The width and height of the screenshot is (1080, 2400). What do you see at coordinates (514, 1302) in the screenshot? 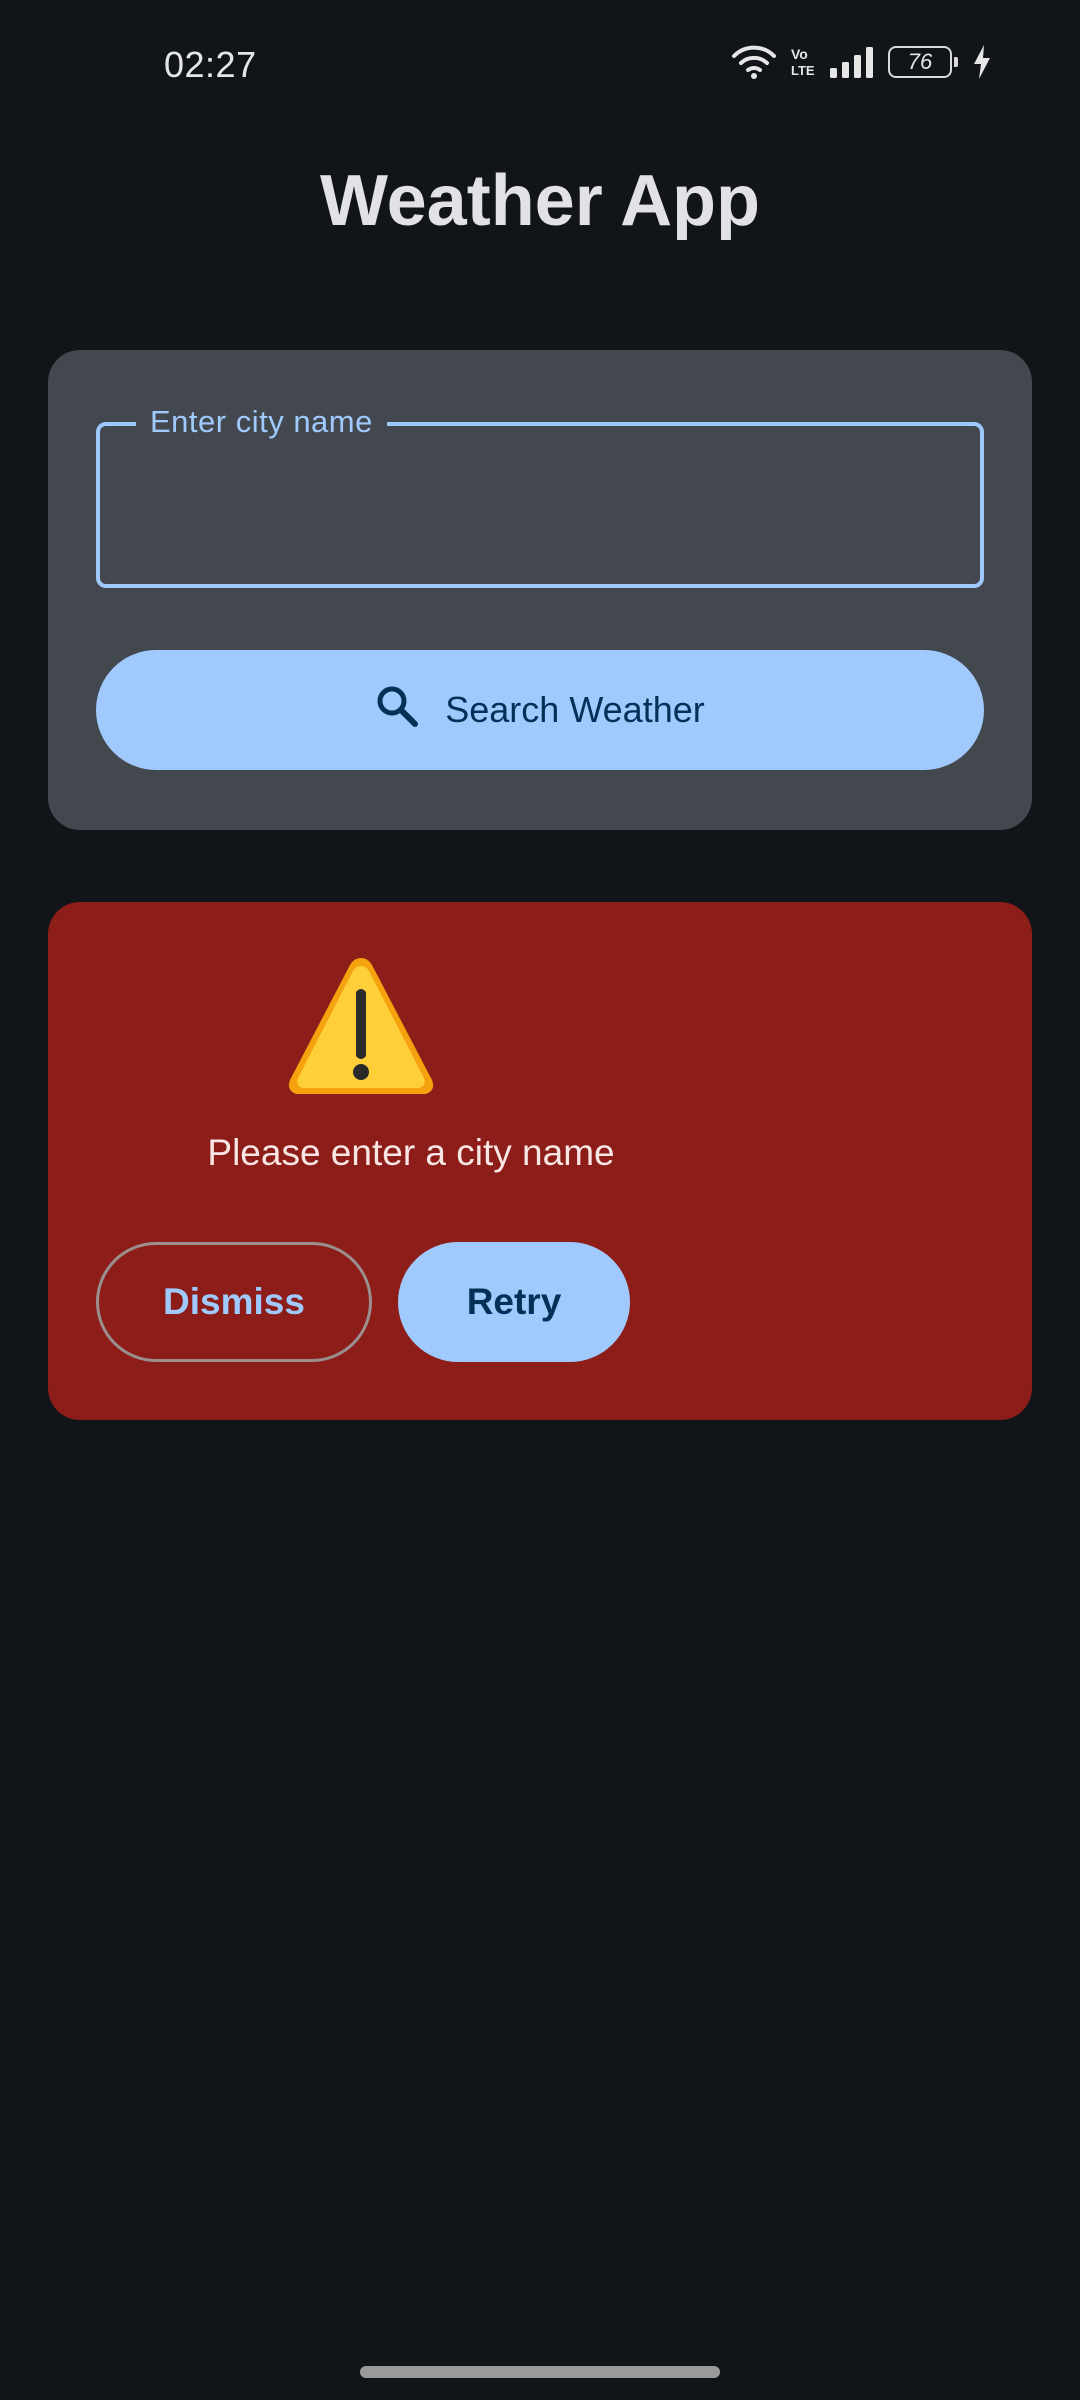
I see `retry-button: Retry` at bounding box center [514, 1302].